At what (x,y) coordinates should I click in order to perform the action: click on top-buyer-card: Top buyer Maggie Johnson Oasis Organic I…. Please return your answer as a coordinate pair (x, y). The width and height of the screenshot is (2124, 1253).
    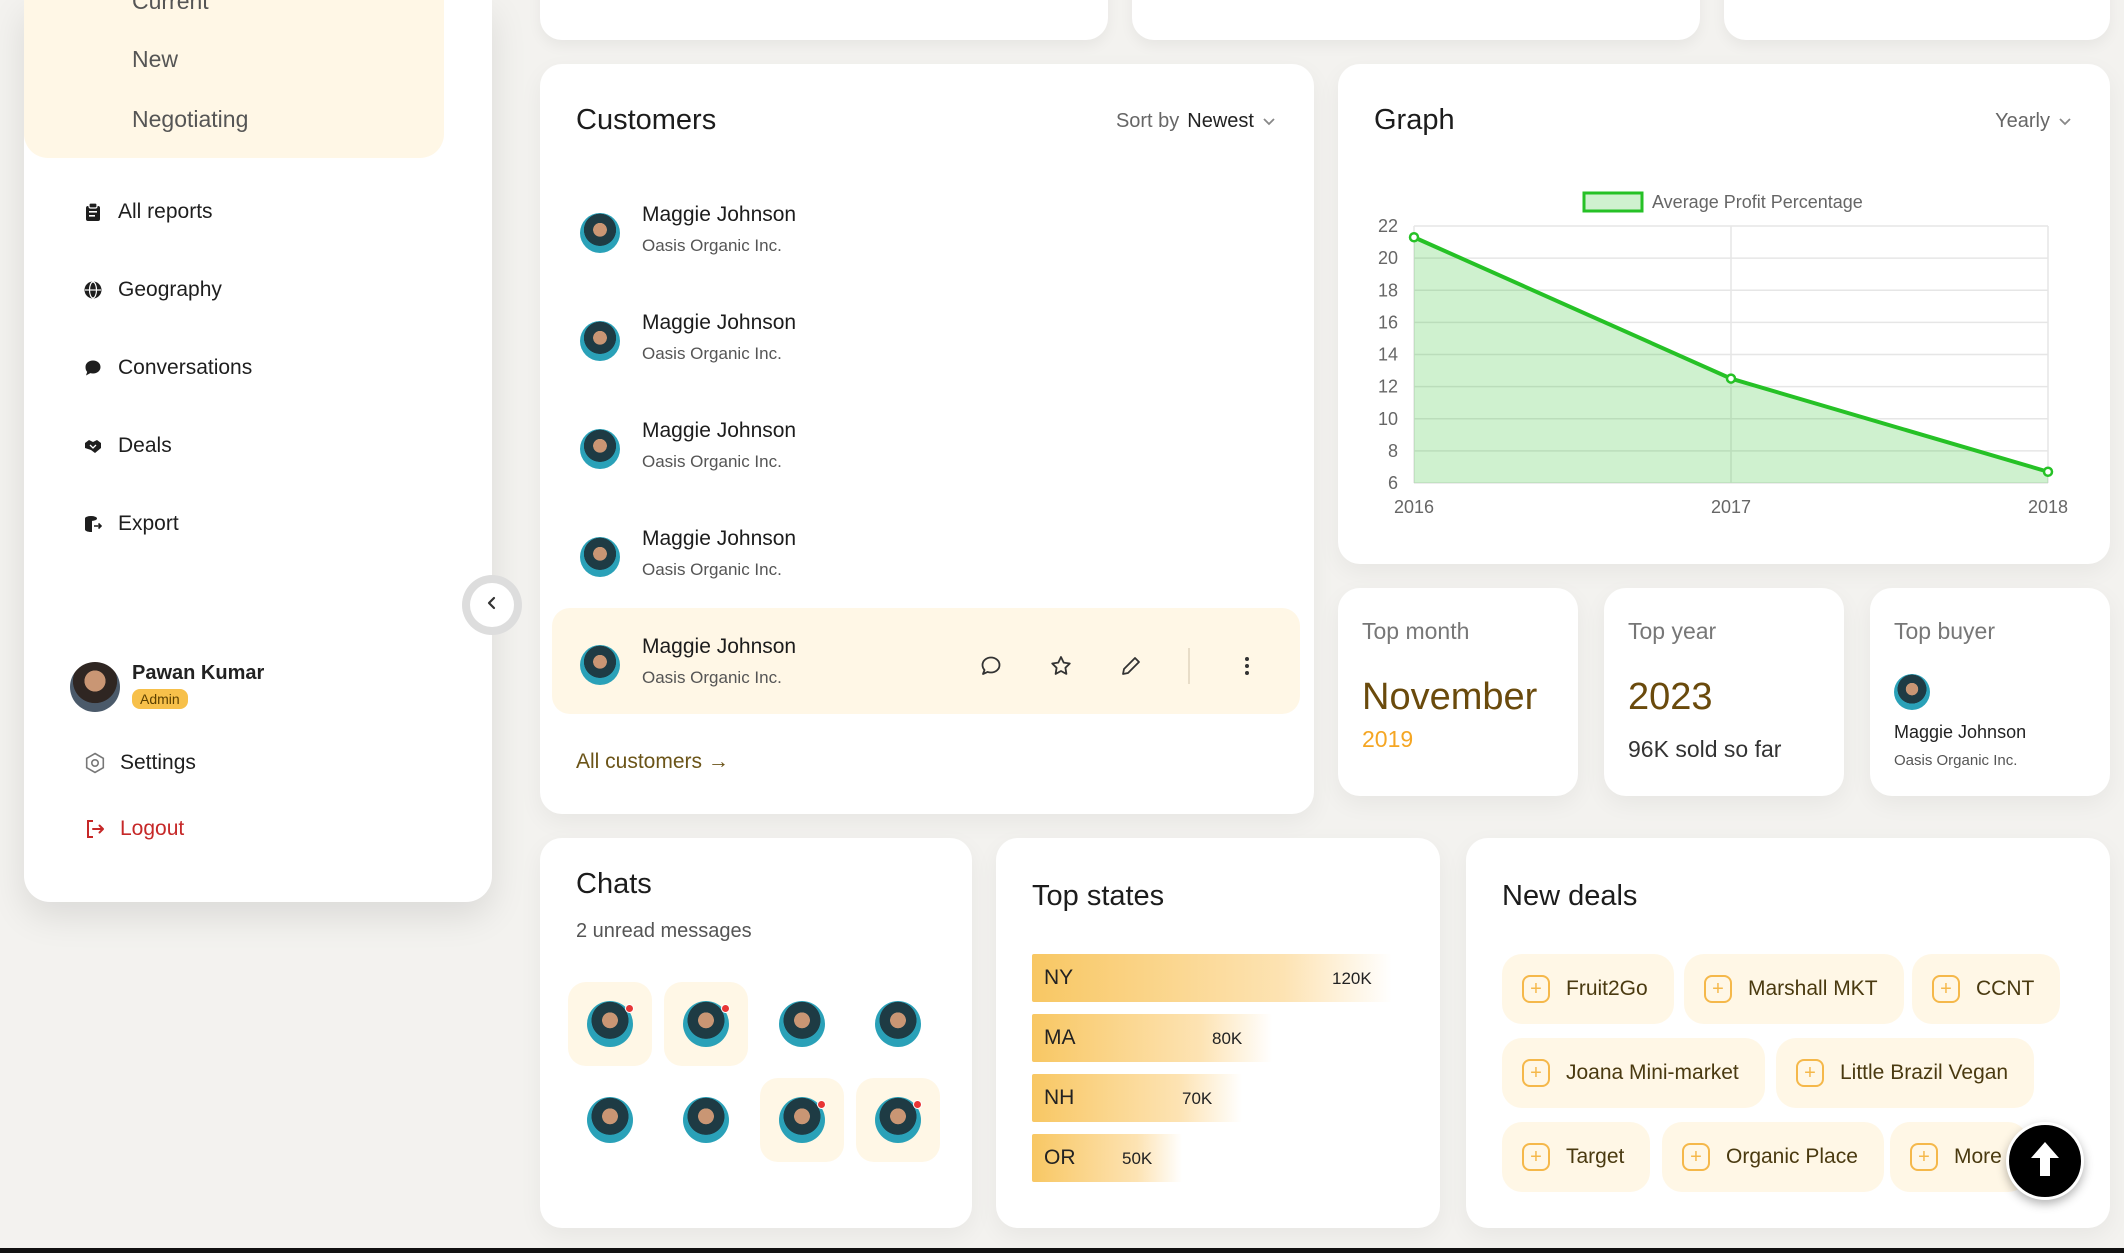
    Looking at the image, I should click on (1990, 692).